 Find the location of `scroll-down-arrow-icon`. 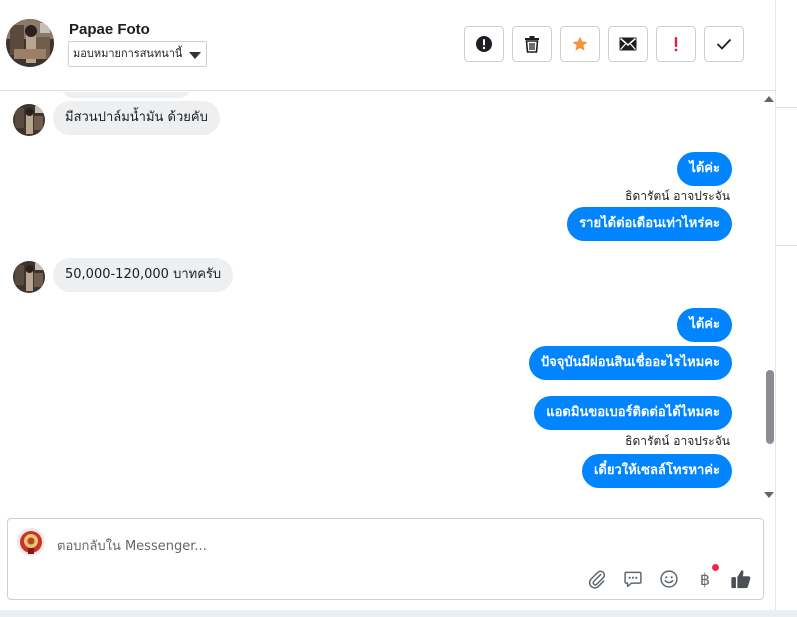

scroll-down-arrow-icon is located at coordinates (769, 495).